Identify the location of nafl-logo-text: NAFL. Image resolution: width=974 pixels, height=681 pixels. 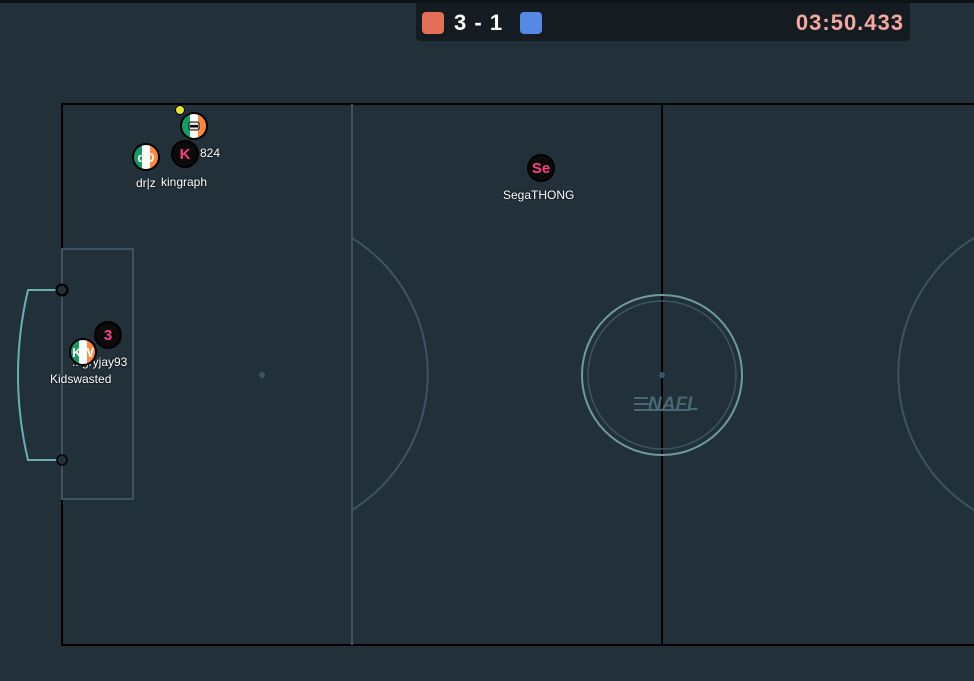
(673, 404).